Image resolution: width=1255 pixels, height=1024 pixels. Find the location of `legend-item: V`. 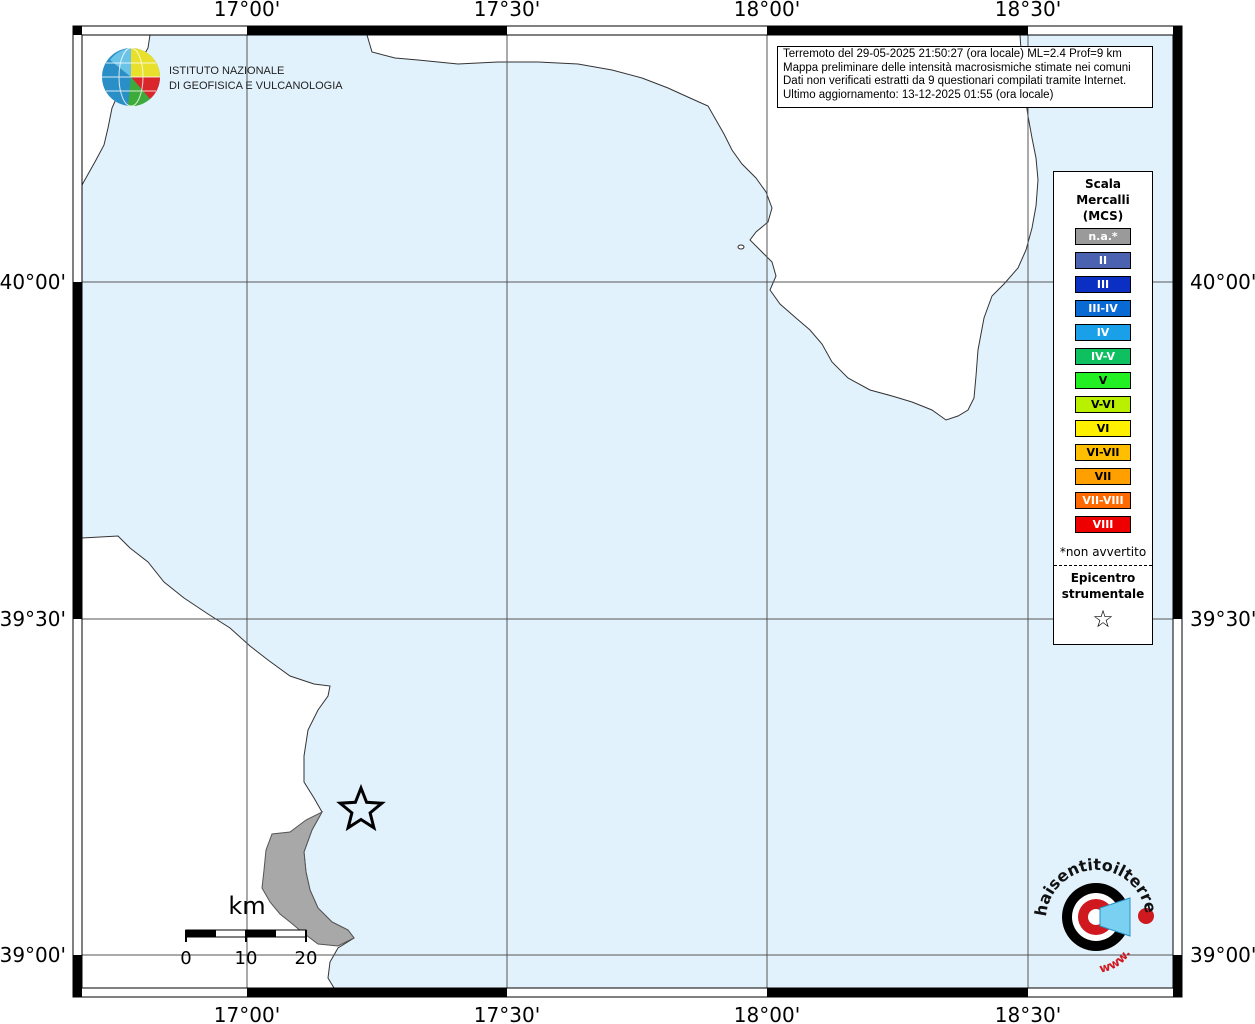

legend-item: V is located at coordinates (1103, 380).